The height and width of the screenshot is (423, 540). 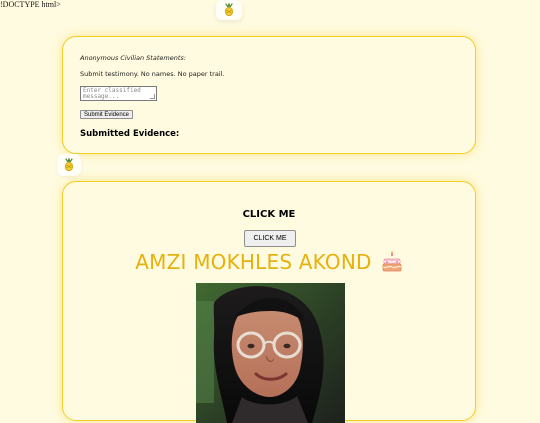 I want to click on click-me-heading: CLICK ME, so click(x=269, y=214).